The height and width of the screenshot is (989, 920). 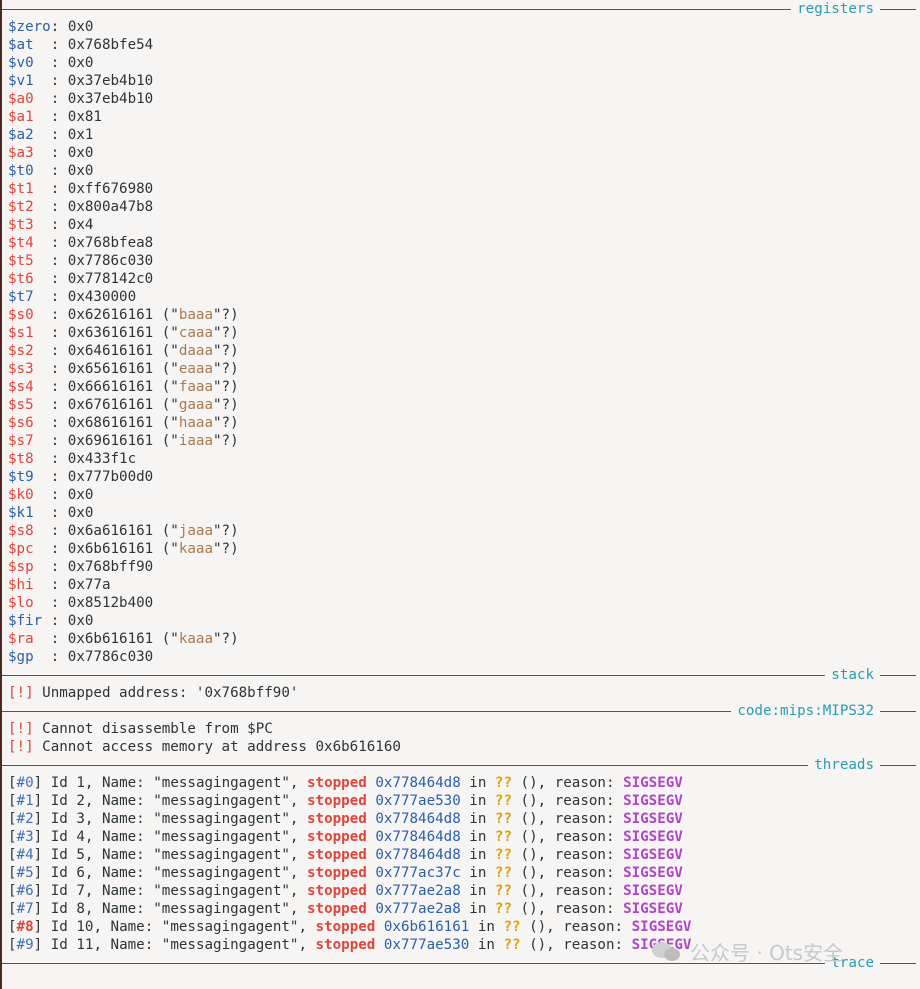 What do you see at coordinates (464, 495) in the screenshot?
I see `register-row: $k0 : 0x0` at bounding box center [464, 495].